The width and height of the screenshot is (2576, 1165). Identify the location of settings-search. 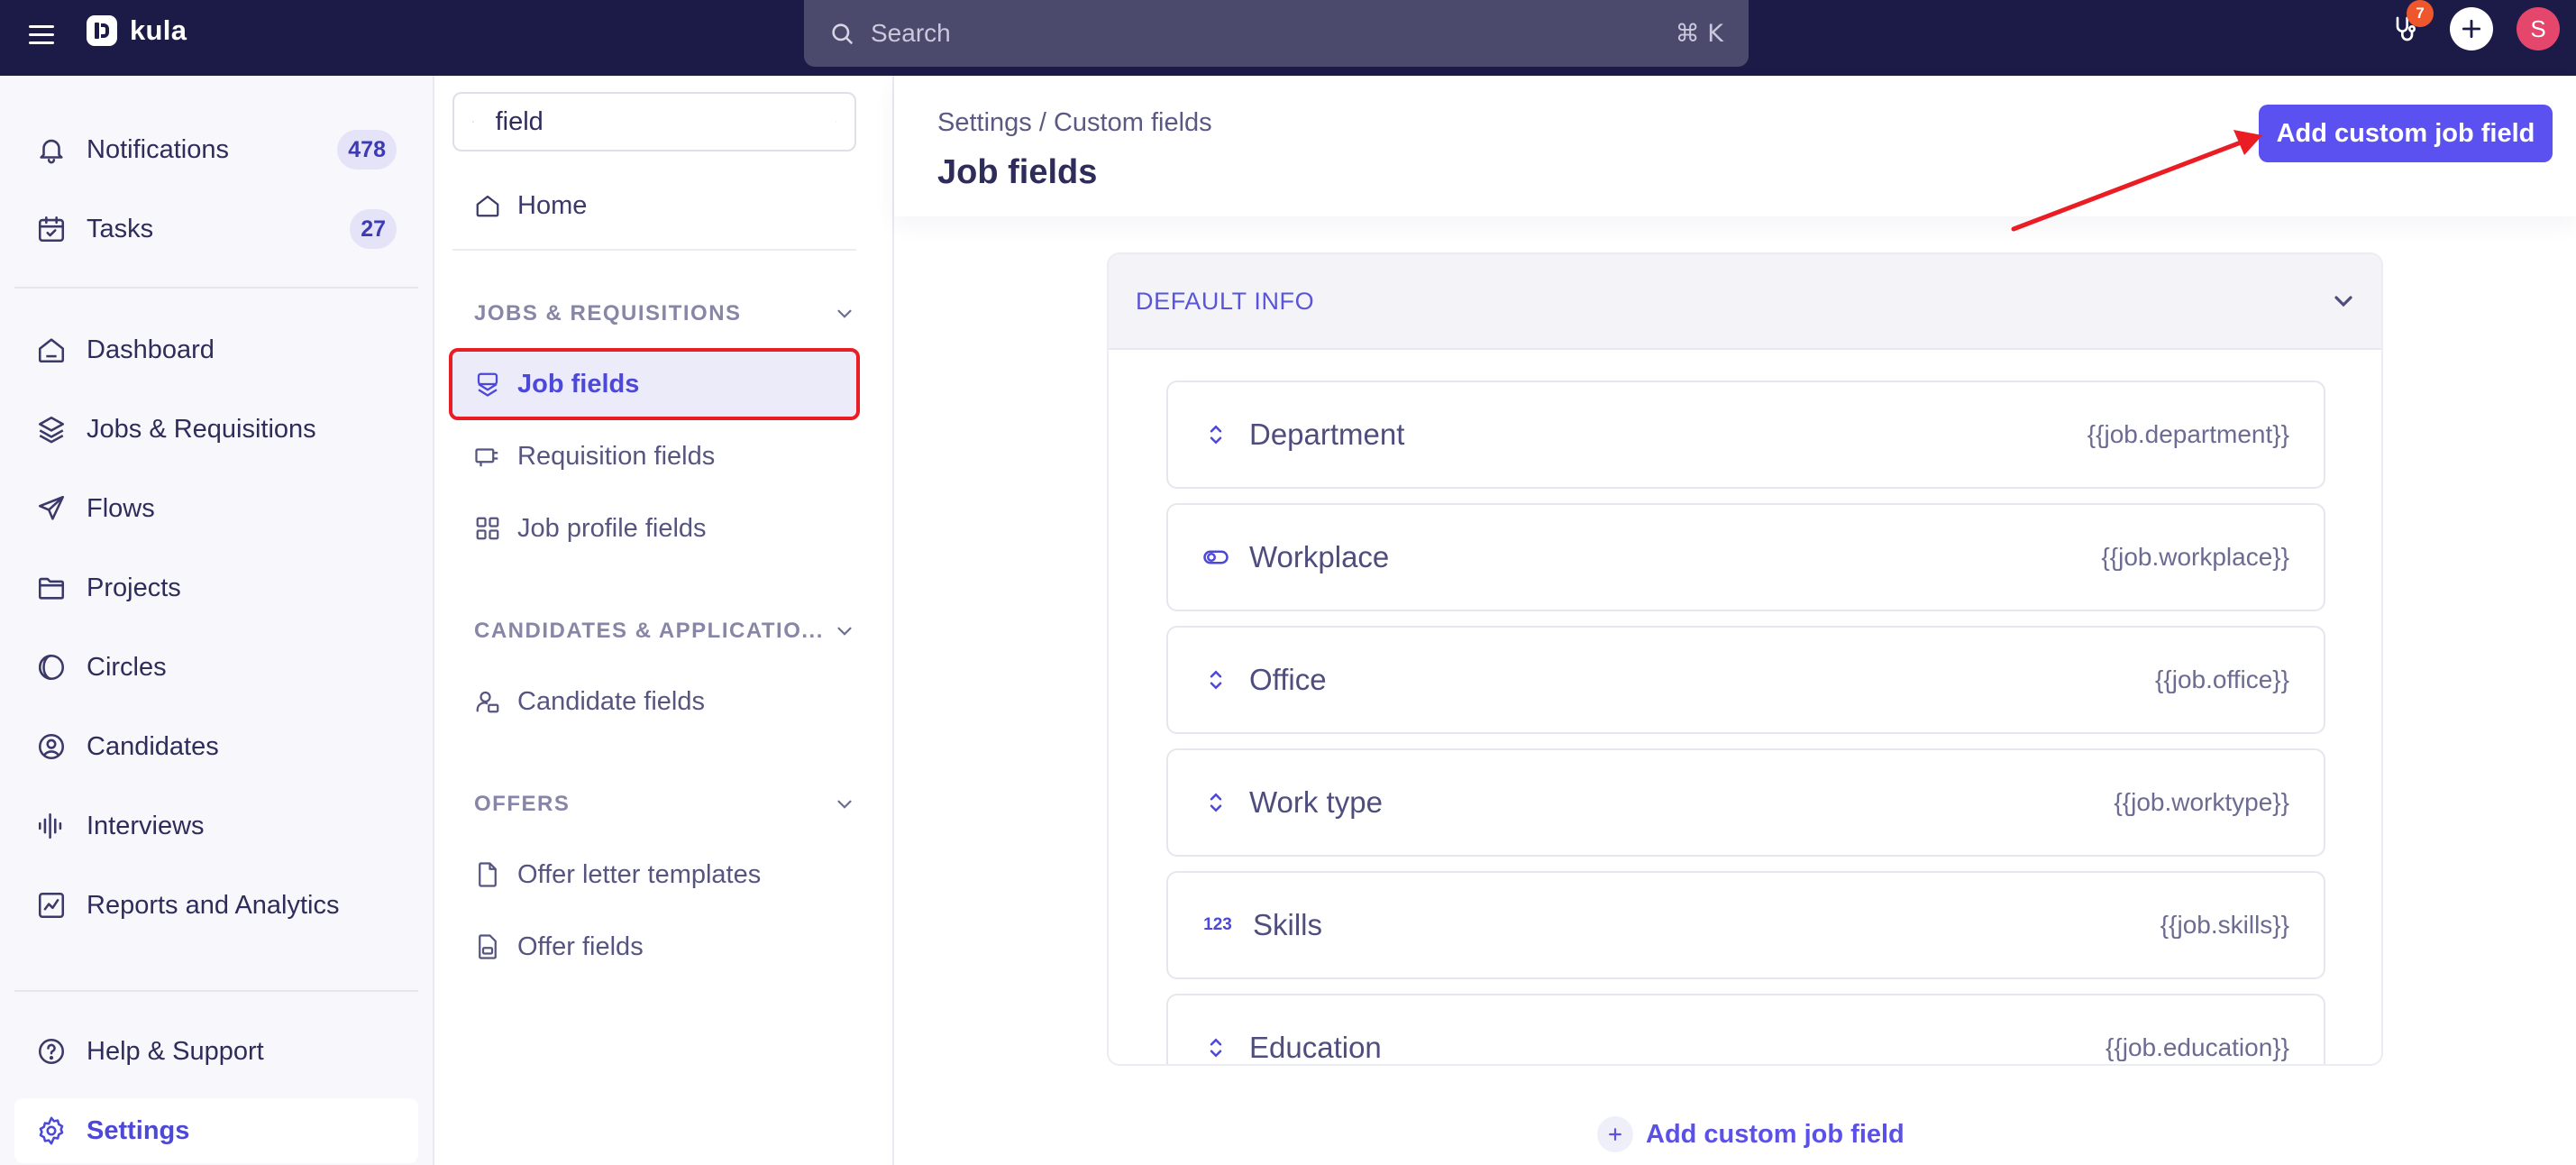
(654, 121).